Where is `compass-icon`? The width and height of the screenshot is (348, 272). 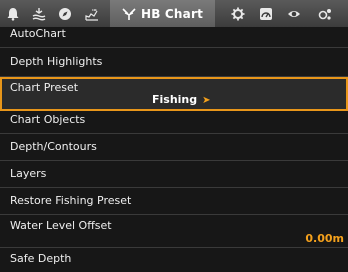 compass-icon is located at coordinates (65, 13).